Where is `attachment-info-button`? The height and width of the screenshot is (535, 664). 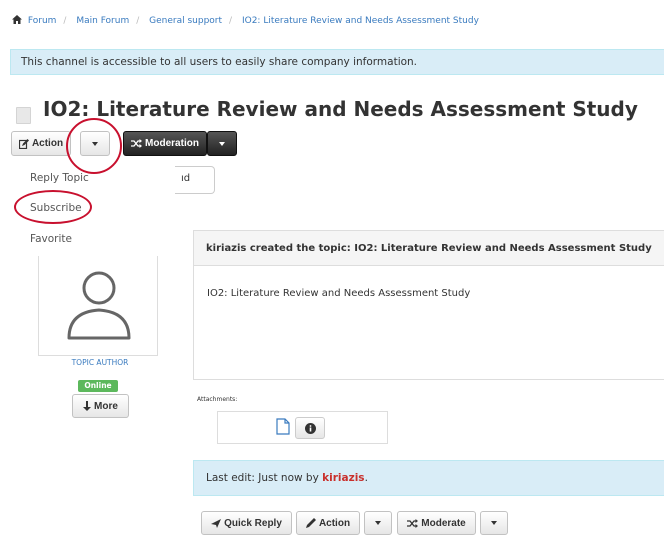
attachment-info-button is located at coordinates (310, 428).